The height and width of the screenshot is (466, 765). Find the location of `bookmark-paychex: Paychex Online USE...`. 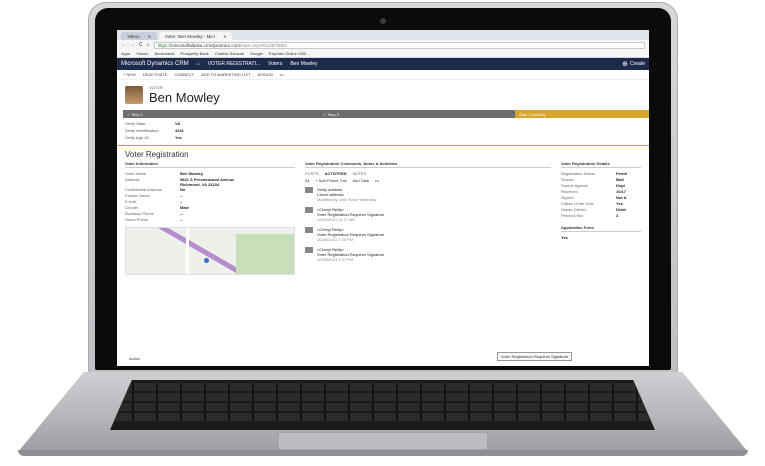

bookmark-paychex: Paychex Online USE... is located at coordinates (289, 53).